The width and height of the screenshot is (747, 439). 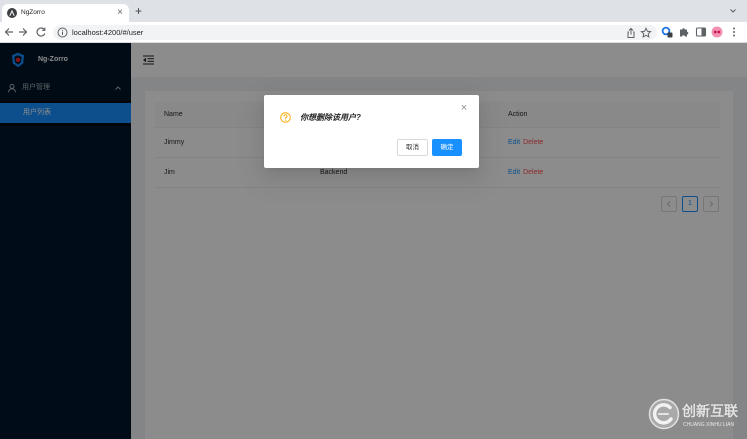 I want to click on chevron-down-icon, so click(x=733, y=11).